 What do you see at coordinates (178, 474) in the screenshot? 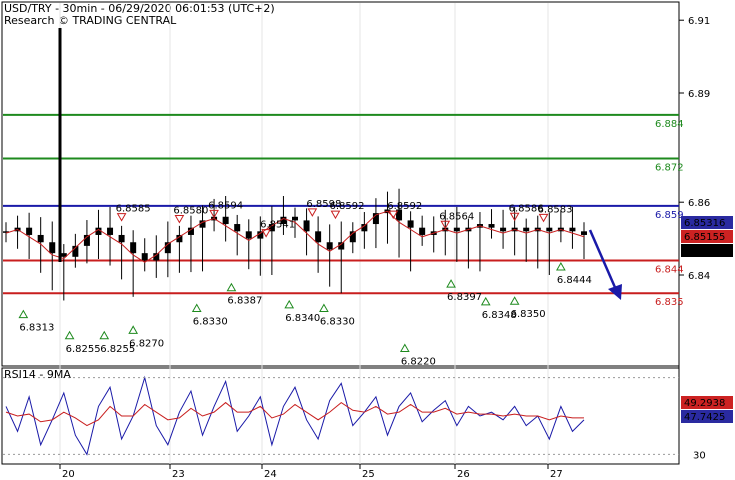
I see `time-tick-label: 23` at bounding box center [178, 474].